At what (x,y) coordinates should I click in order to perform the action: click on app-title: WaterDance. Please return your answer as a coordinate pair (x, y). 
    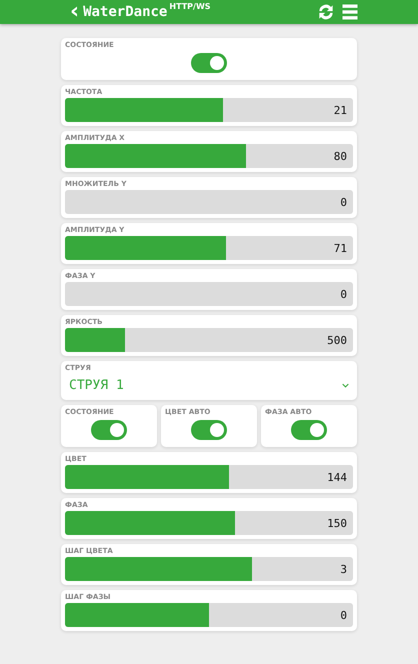
    Looking at the image, I should click on (125, 12).